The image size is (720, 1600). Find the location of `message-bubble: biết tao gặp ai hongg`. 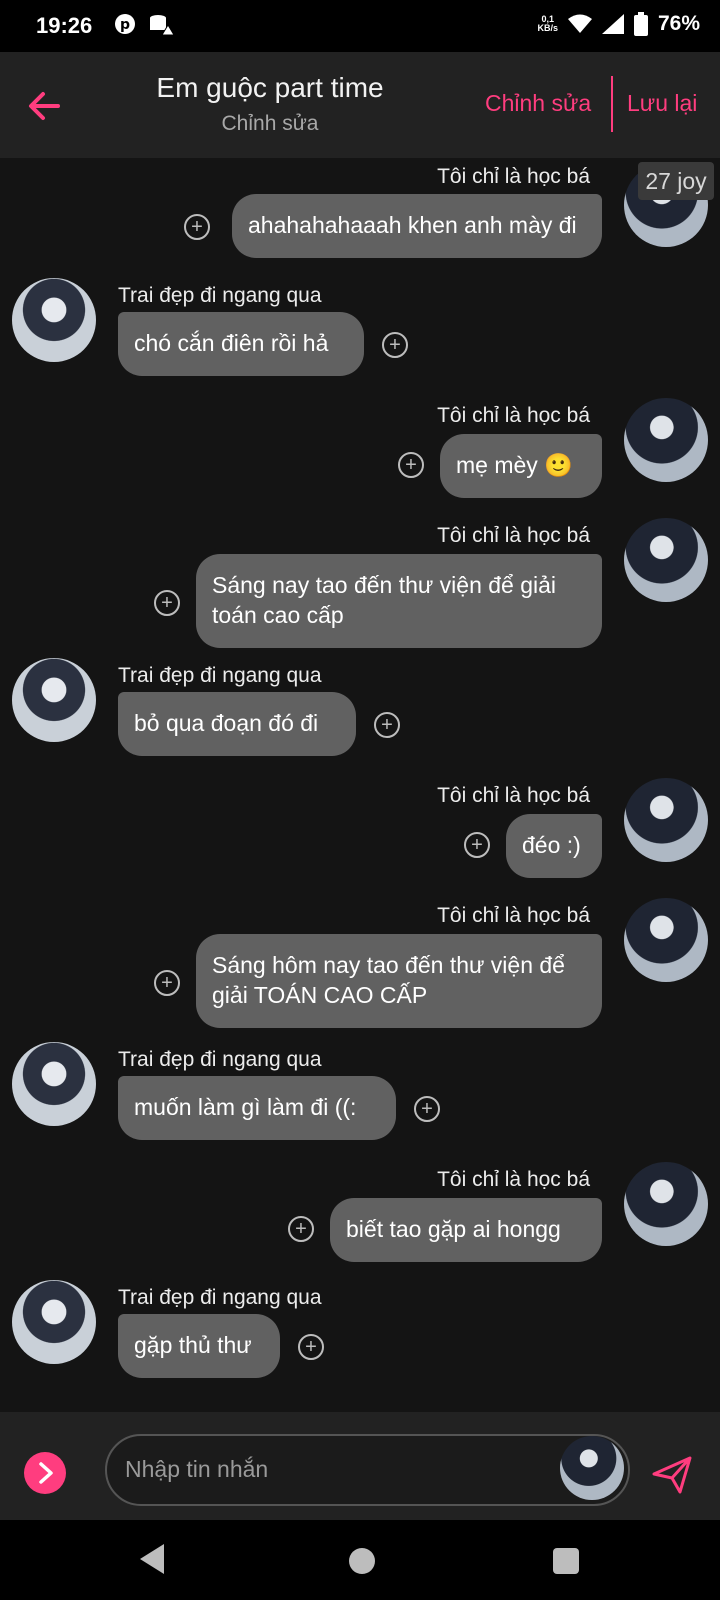

message-bubble: biết tao gặp ai hongg is located at coordinates (466, 1230).